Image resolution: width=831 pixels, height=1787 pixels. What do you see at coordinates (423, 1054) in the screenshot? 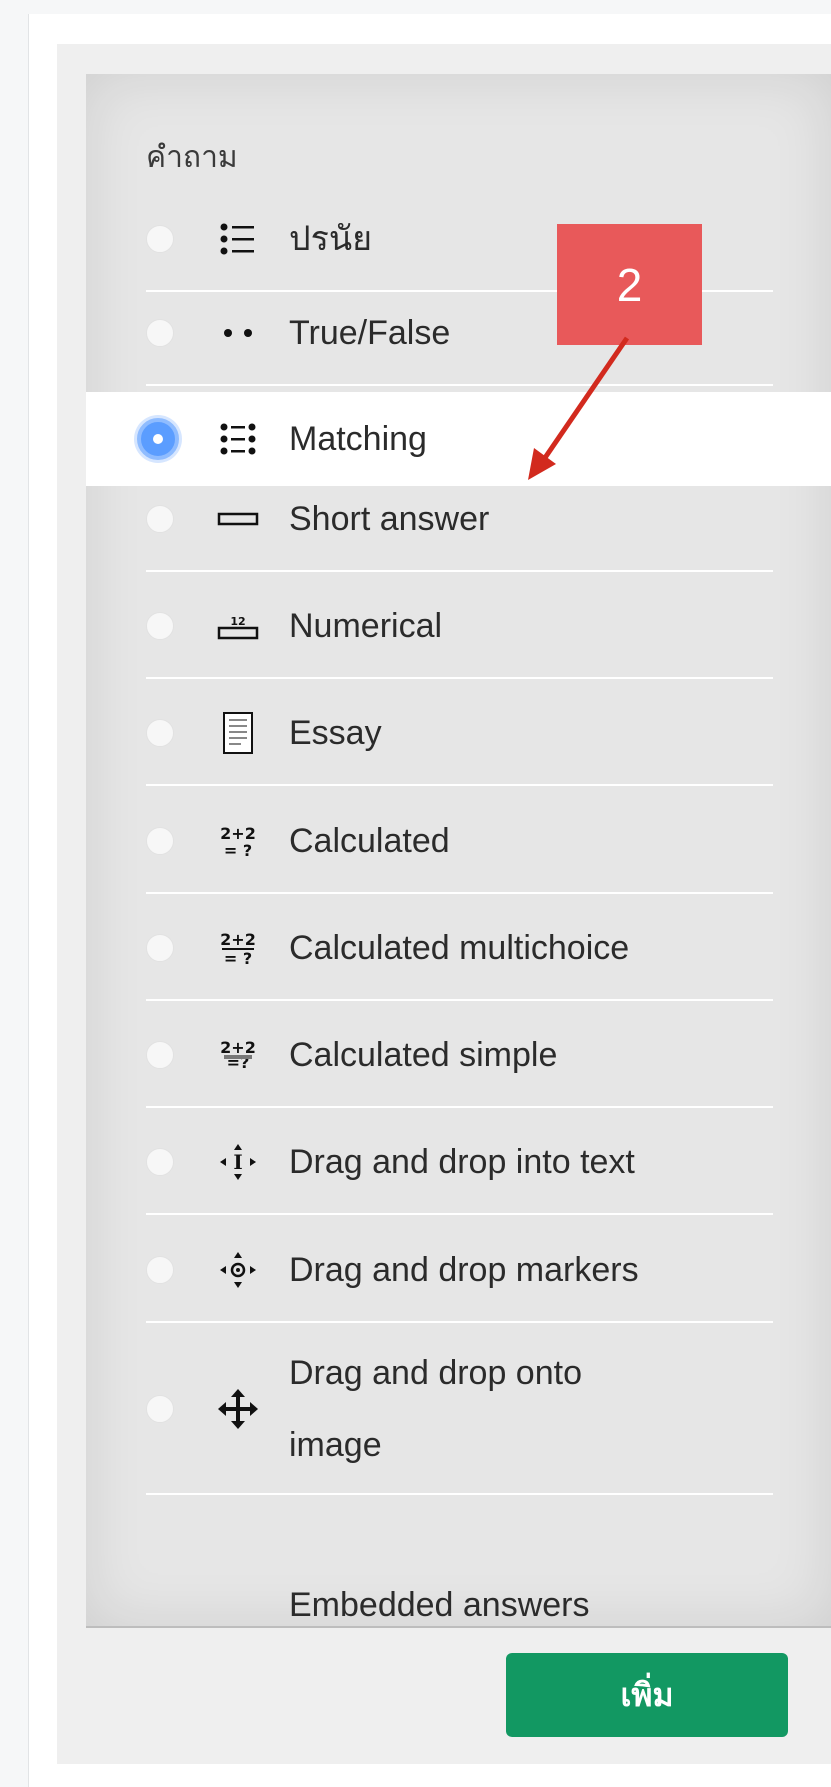
I see `item-label: Calculated simple` at bounding box center [423, 1054].